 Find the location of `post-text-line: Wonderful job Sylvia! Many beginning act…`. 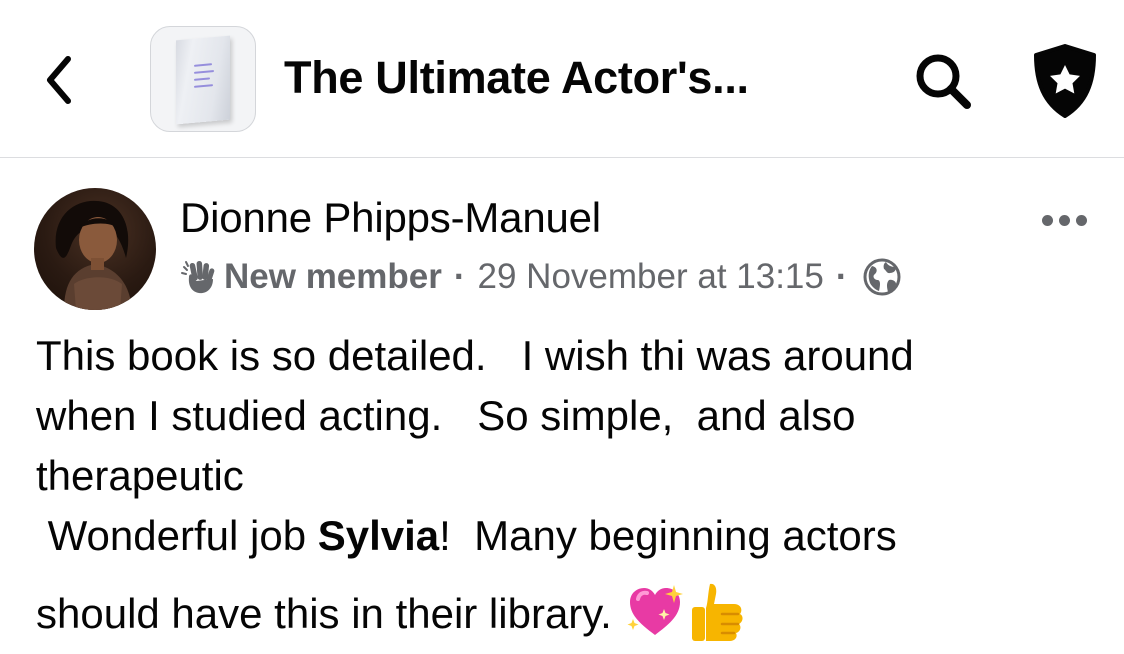

post-text-line: Wonderful job Sylvia! Many beginning act… is located at coordinates (466, 536).